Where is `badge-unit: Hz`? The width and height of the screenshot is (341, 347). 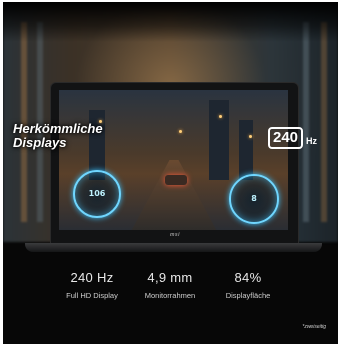
badge-unit: Hz is located at coordinates (312, 141).